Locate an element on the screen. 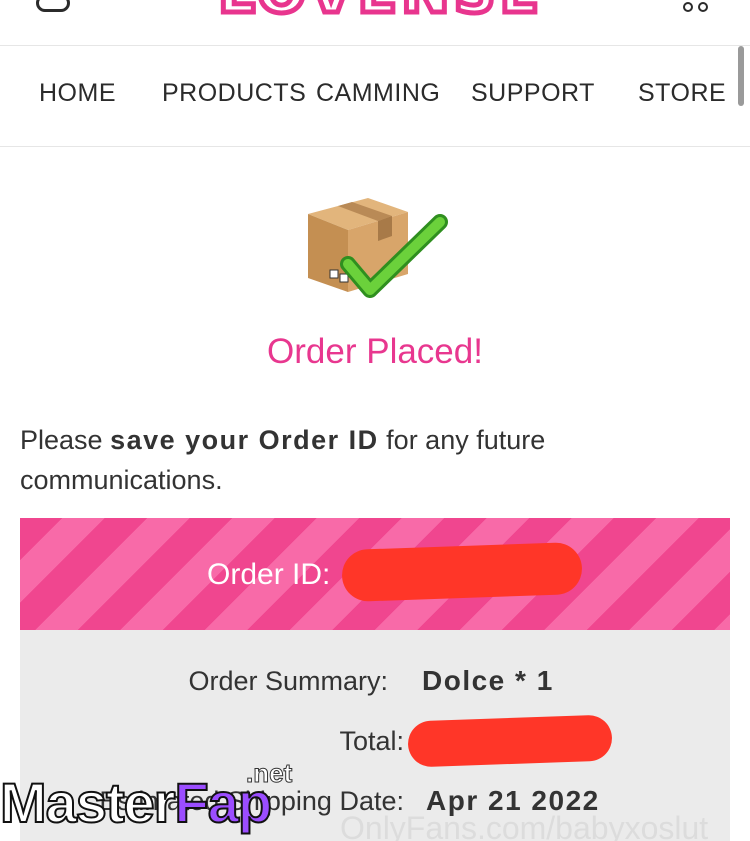 The width and height of the screenshot is (750, 841). order-id-banner: Order ID: is located at coordinates (375, 574).